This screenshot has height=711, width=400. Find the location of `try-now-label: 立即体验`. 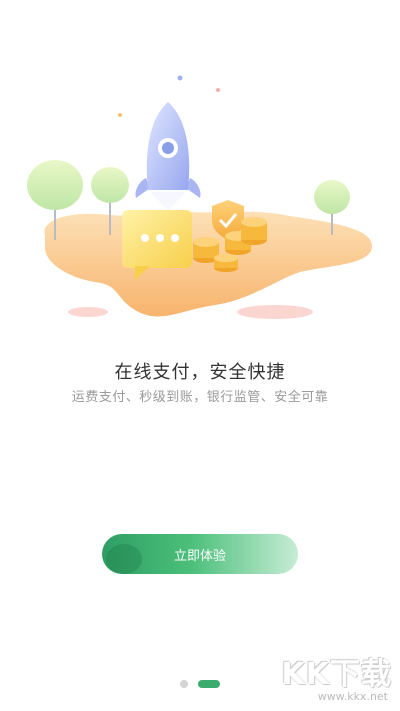

try-now-label: 立即体验 is located at coordinates (199, 556).